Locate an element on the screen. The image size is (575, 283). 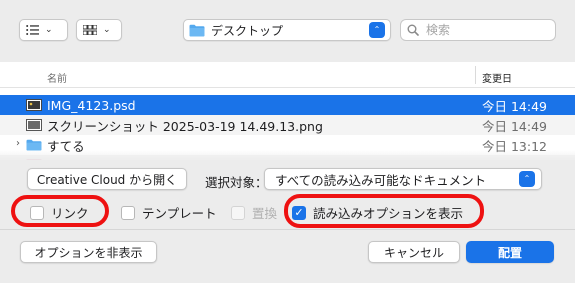
disclosure-triangle-icon: › is located at coordinates (18, 143).